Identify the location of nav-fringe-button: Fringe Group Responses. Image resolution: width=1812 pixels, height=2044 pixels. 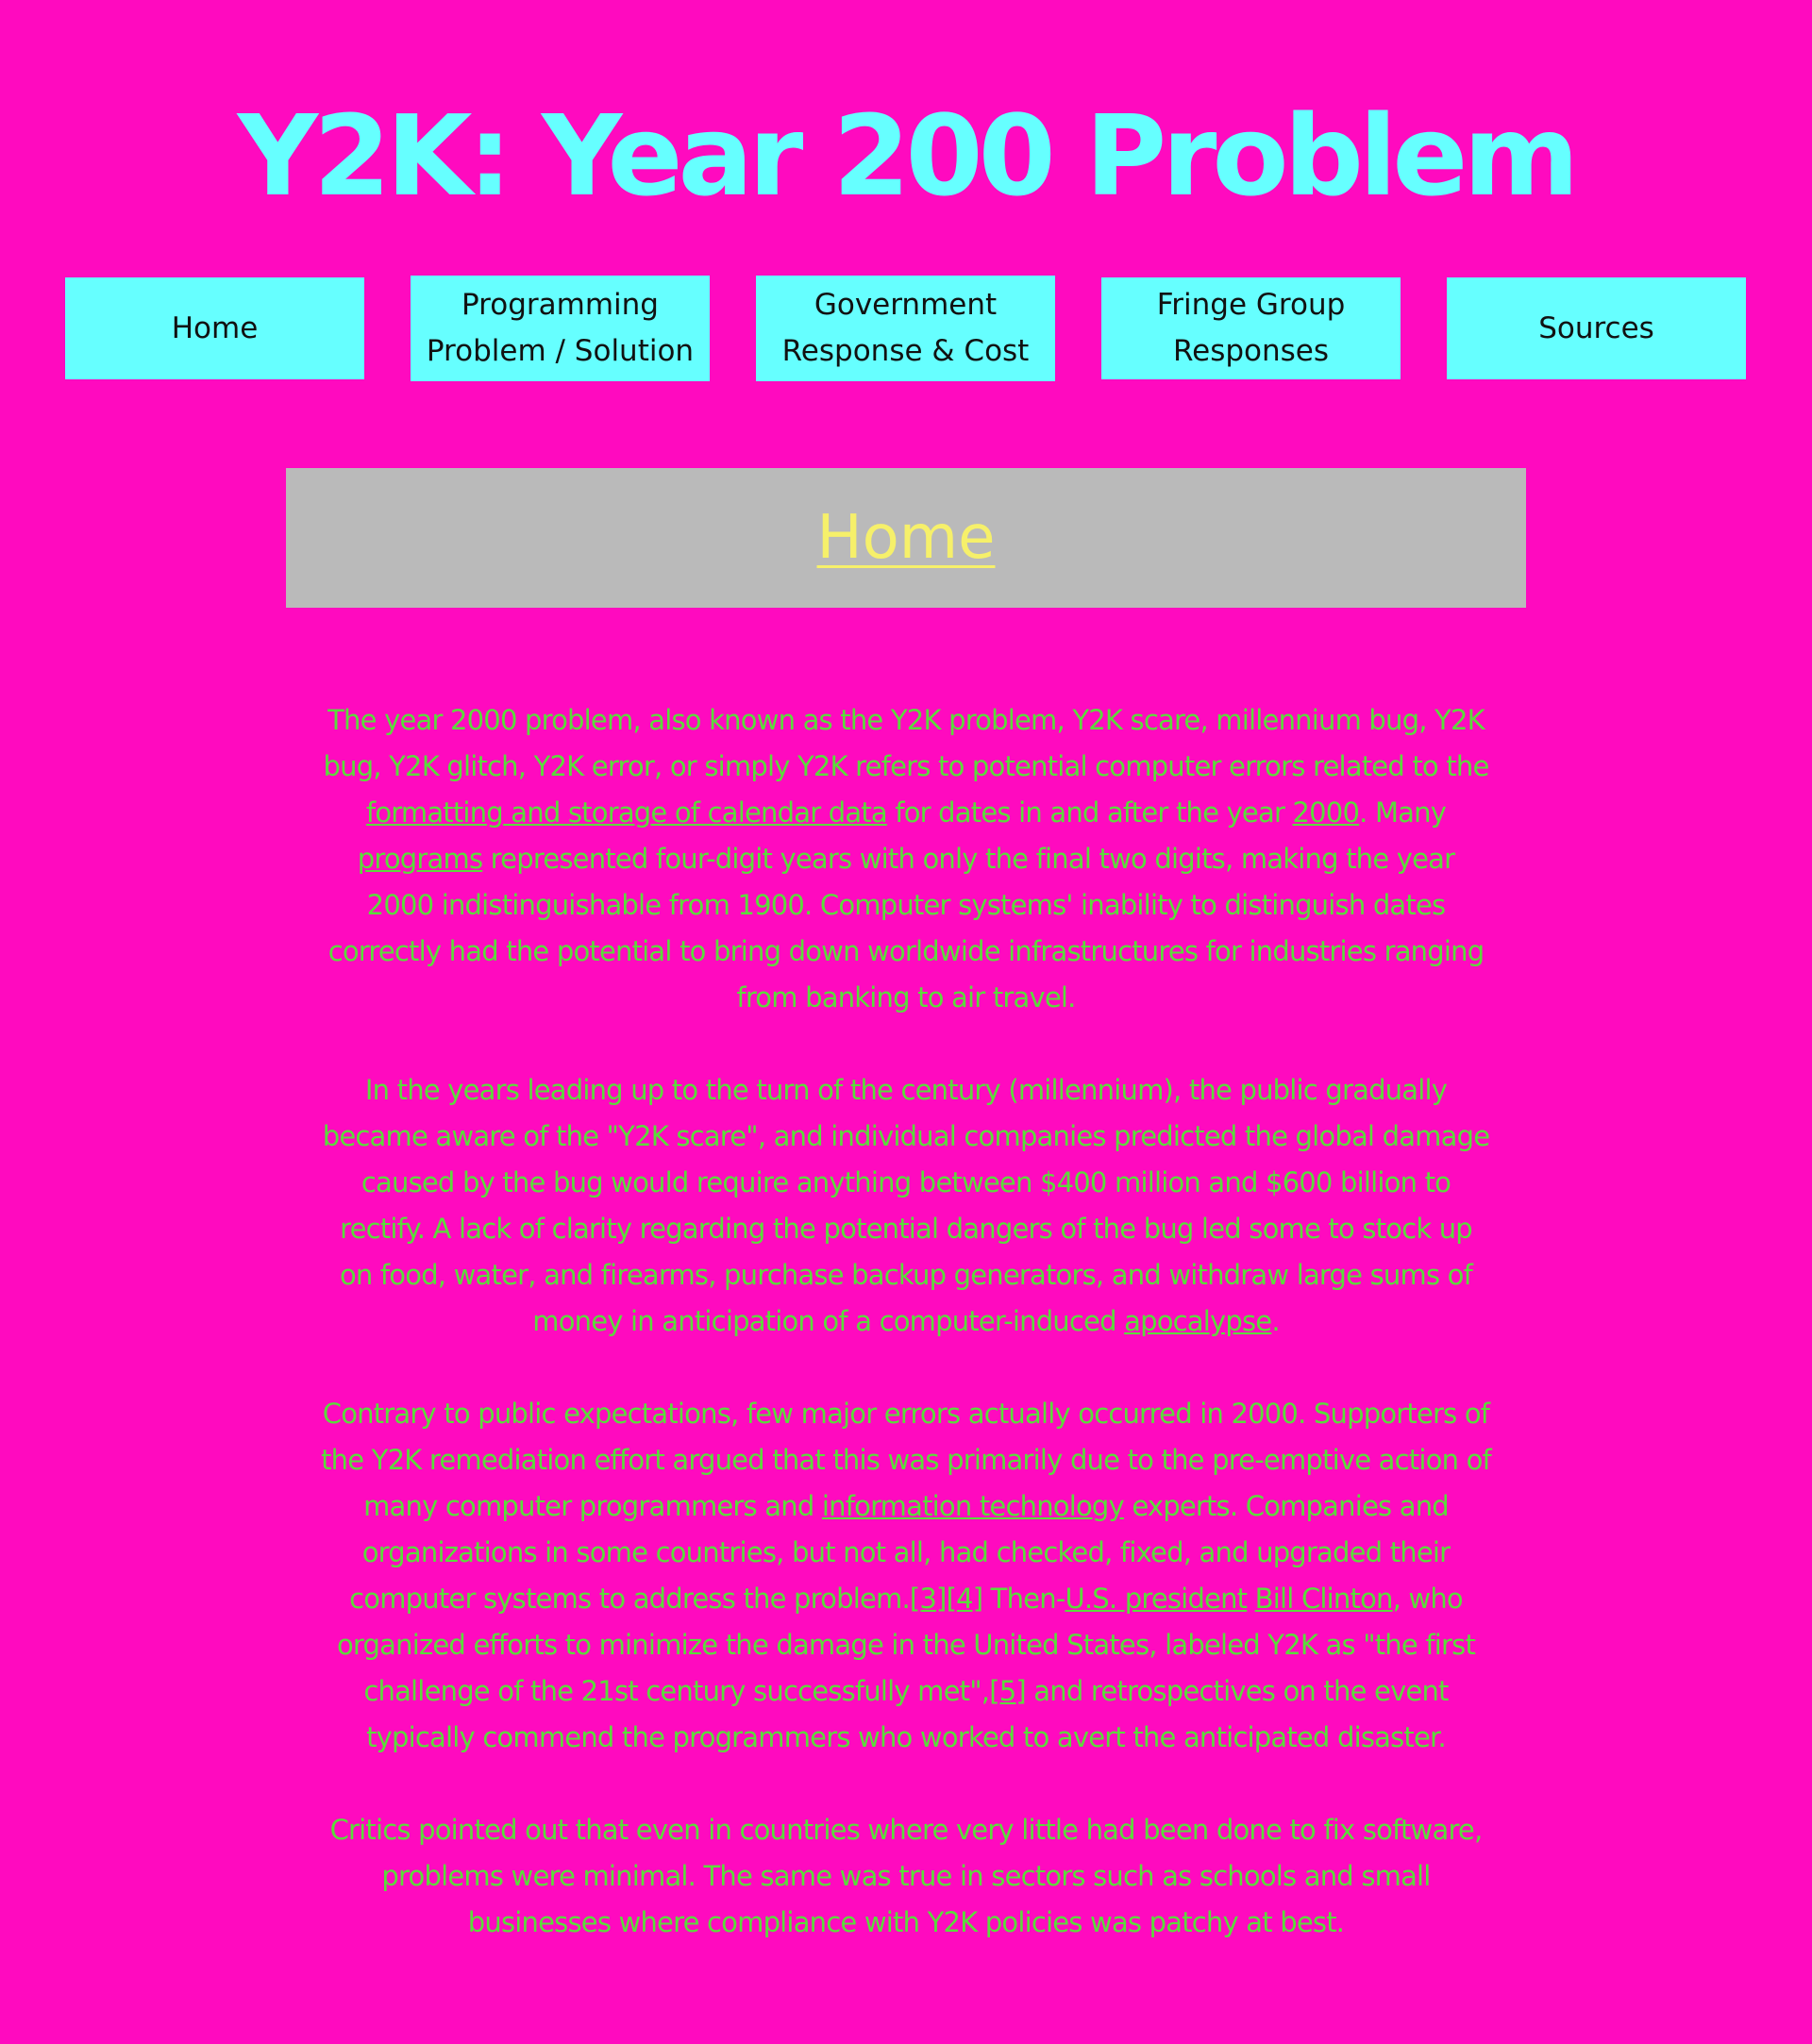
(1251, 328).